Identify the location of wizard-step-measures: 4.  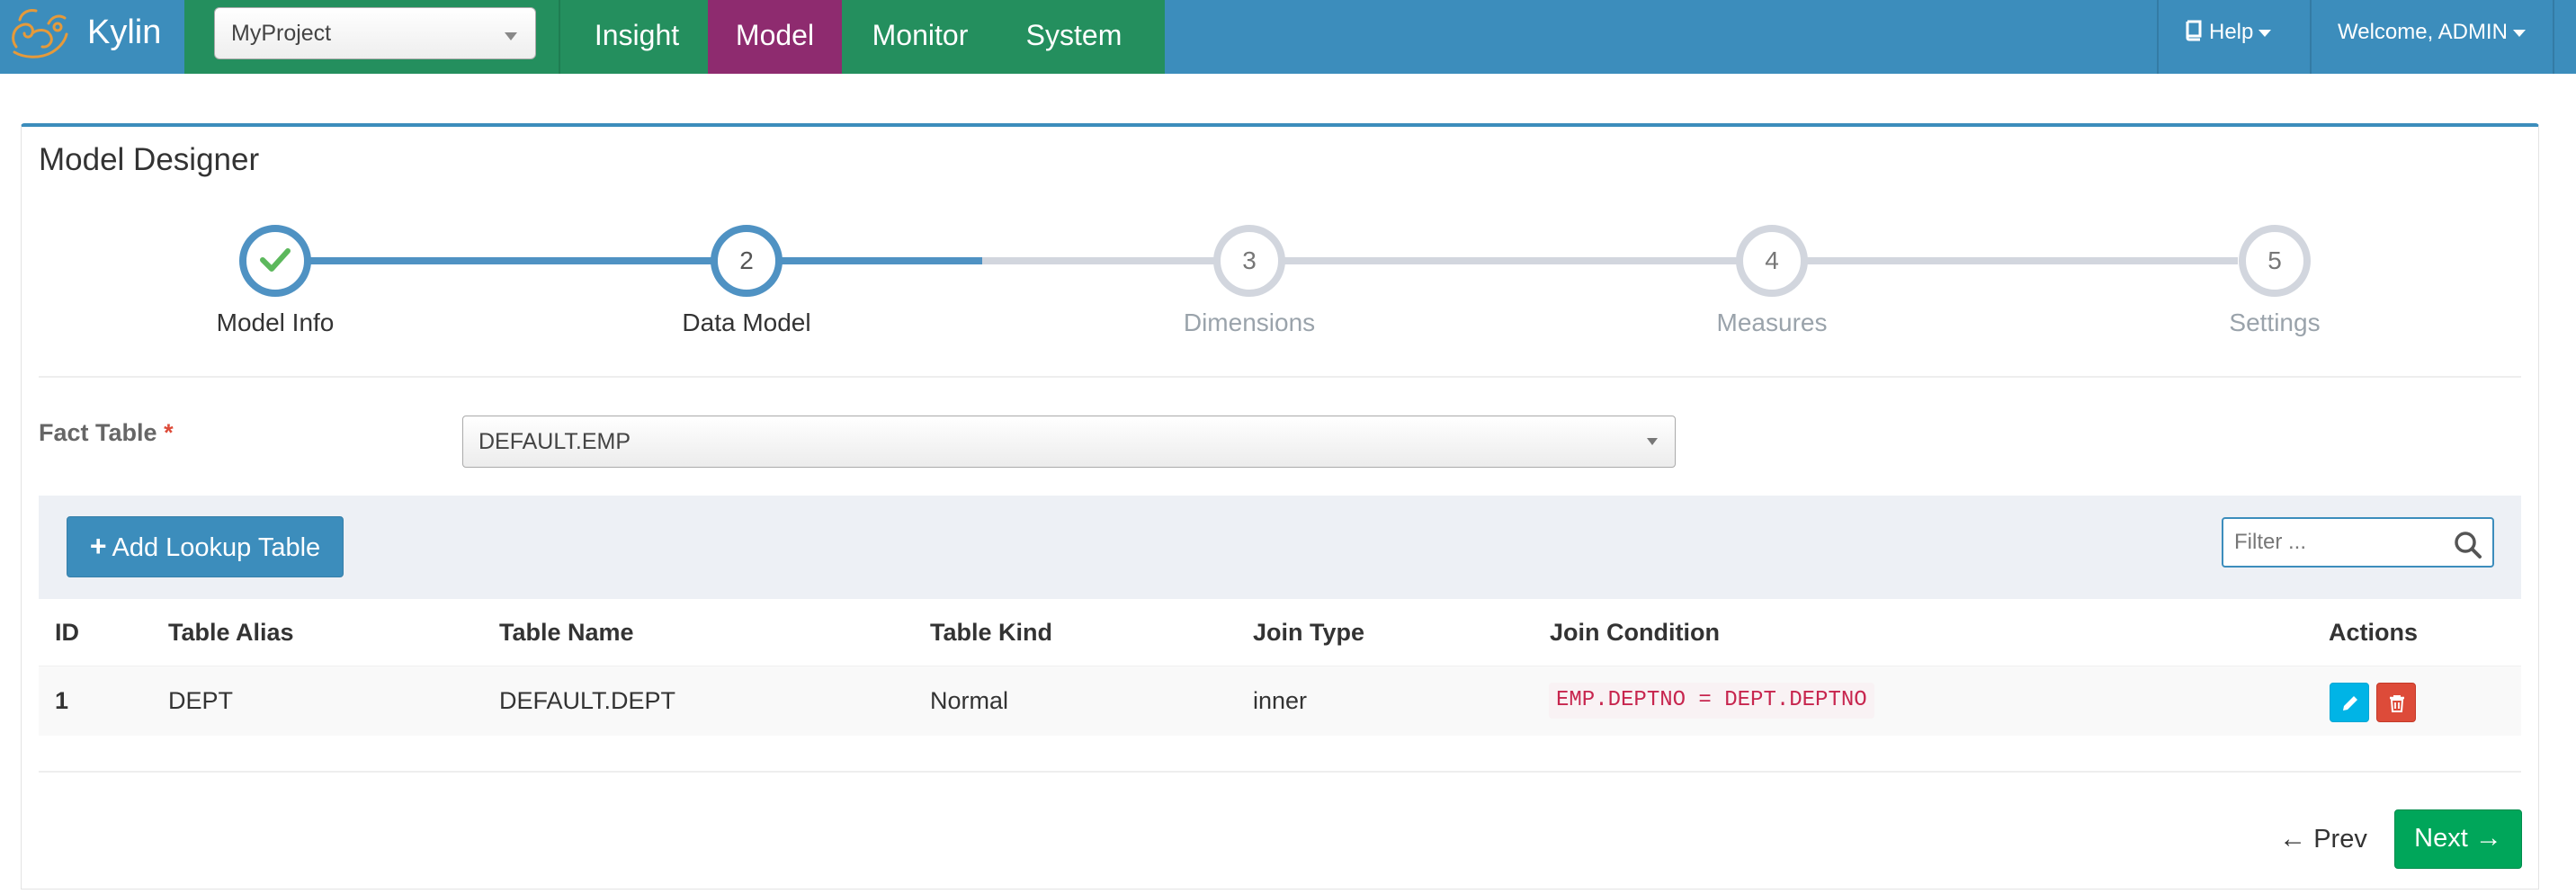
(1772, 261).